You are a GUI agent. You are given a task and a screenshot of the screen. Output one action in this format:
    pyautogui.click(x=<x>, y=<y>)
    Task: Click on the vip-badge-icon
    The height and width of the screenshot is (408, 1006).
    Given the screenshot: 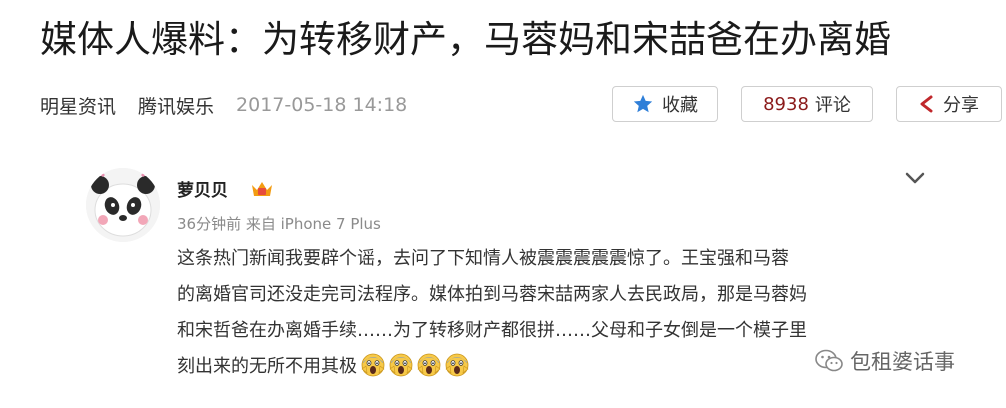 What is the action you would take?
    pyautogui.click(x=262, y=189)
    